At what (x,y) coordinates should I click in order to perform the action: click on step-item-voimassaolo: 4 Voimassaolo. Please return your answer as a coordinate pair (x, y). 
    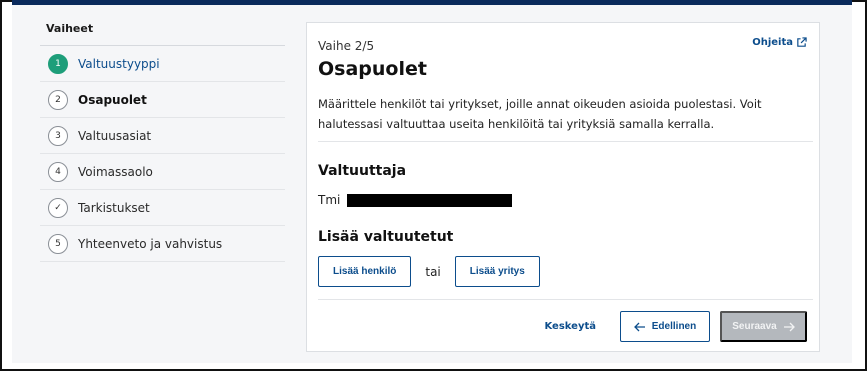
    Looking at the image, I should click on (162, 172).